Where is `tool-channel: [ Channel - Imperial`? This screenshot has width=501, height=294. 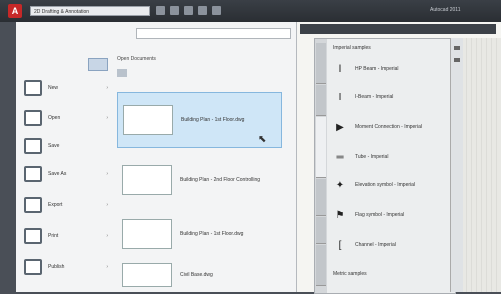
tool-channel: [ Channel - Imperial is located at coordinates (392, 245).